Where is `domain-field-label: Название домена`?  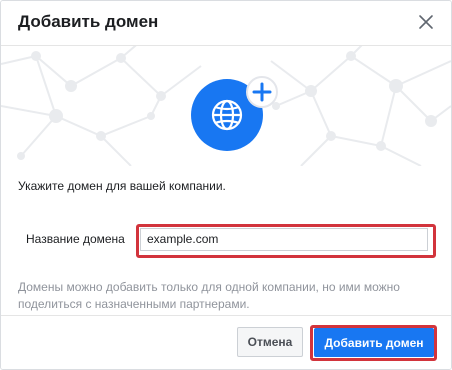
domain-field-label: Название домена is located at coordinates (75, 239).